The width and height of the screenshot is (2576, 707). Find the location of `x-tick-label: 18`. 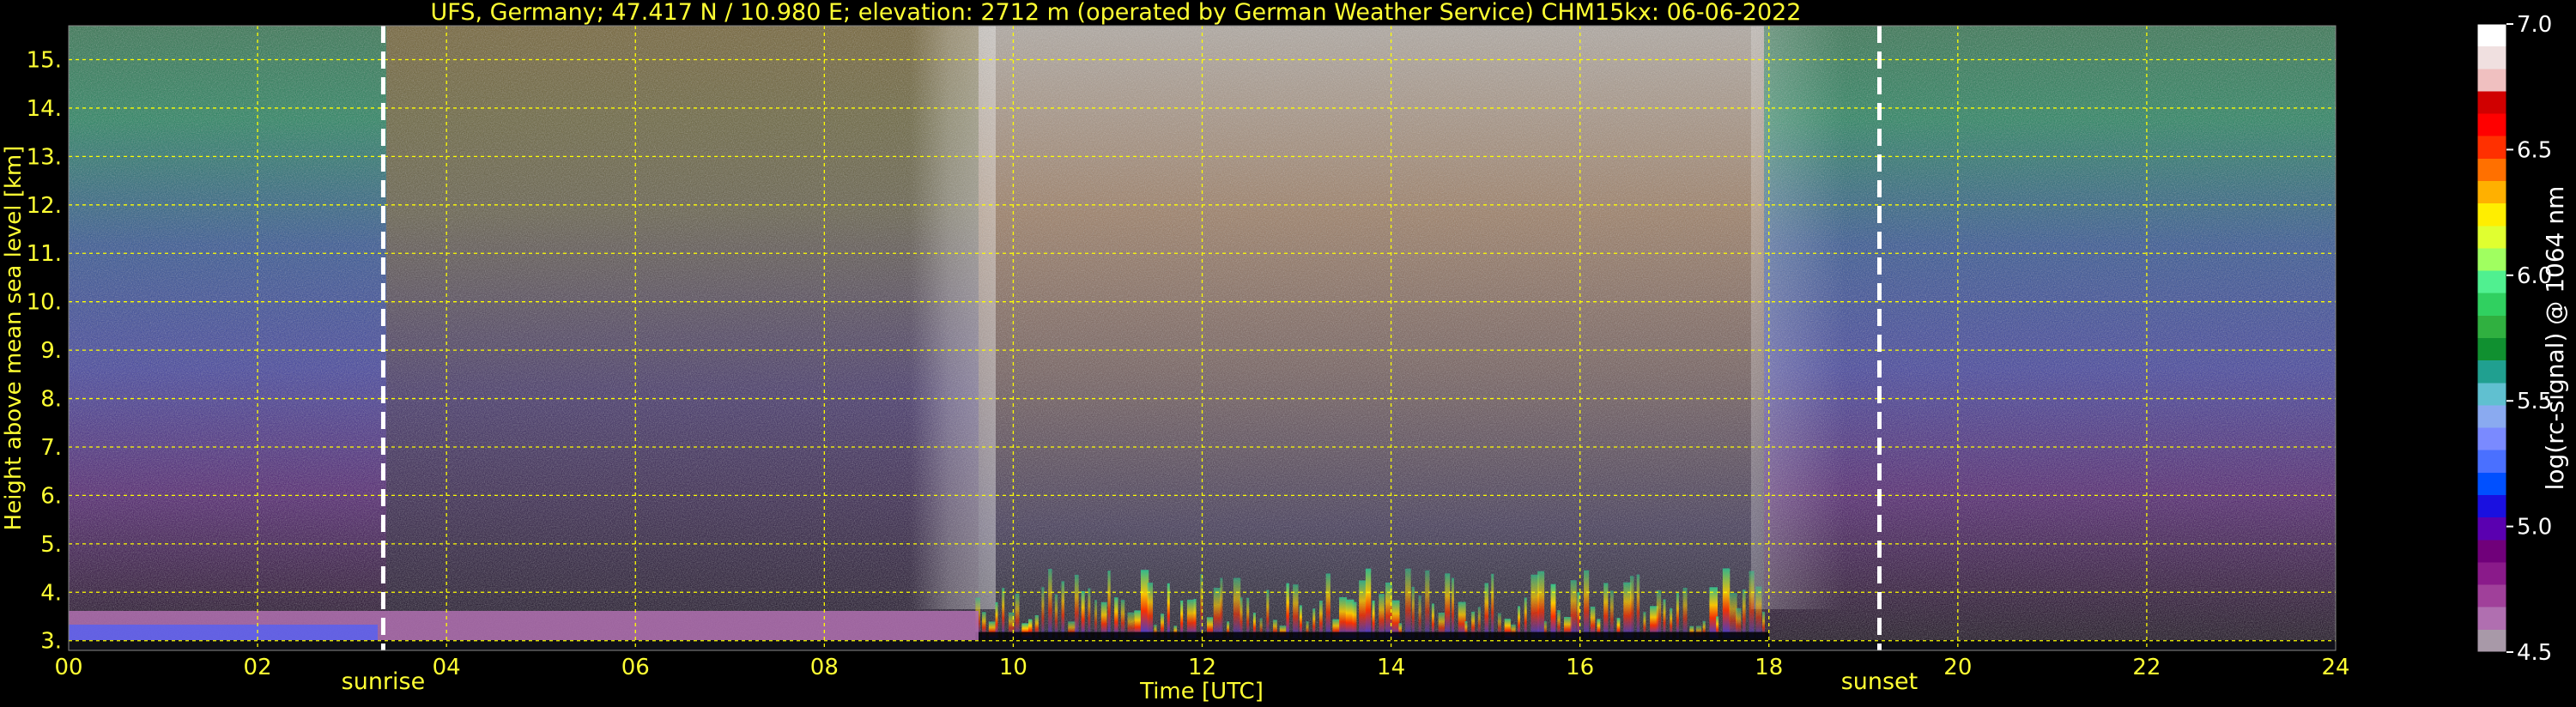

x-tick-label: 18 is located at coordinates (1769, 667).